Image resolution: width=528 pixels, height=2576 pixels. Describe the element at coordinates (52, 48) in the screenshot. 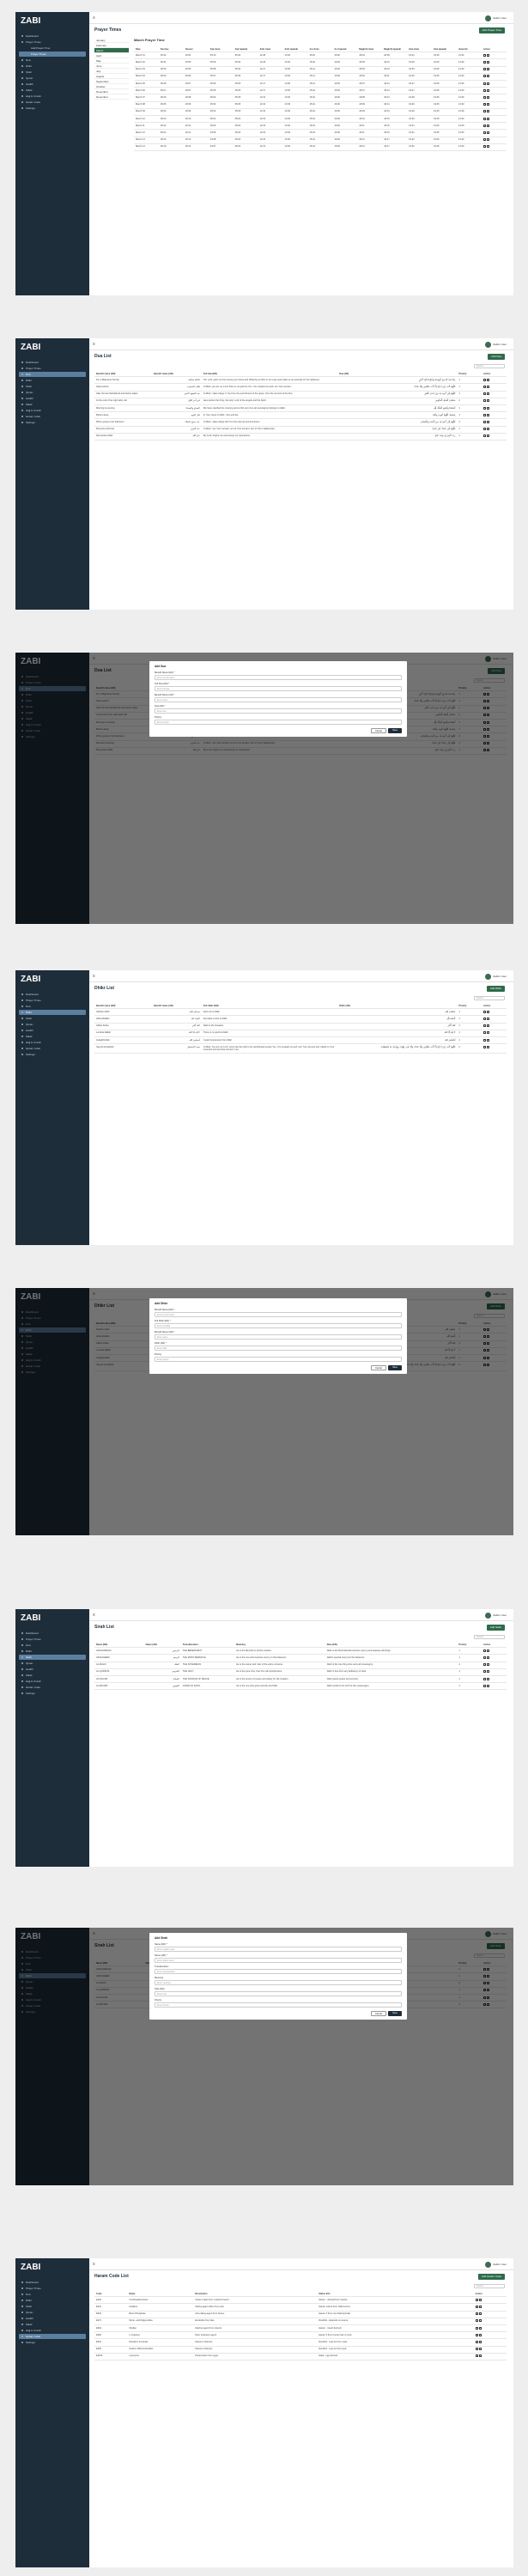

I see `sidebar-item-add-prayer-time: Add Prayer Time` at that location.